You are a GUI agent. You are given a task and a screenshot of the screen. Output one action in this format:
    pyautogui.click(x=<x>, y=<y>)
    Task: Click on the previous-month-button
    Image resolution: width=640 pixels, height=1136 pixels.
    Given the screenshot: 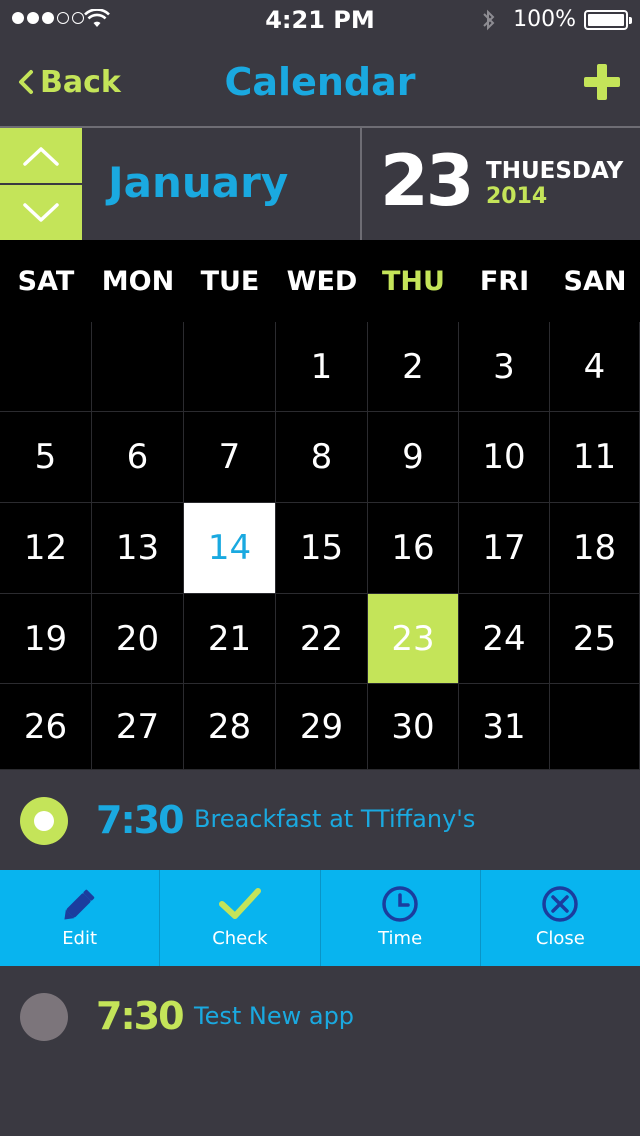 What is the action you would take?
    pyautogui.click(x=41, y=155)
    